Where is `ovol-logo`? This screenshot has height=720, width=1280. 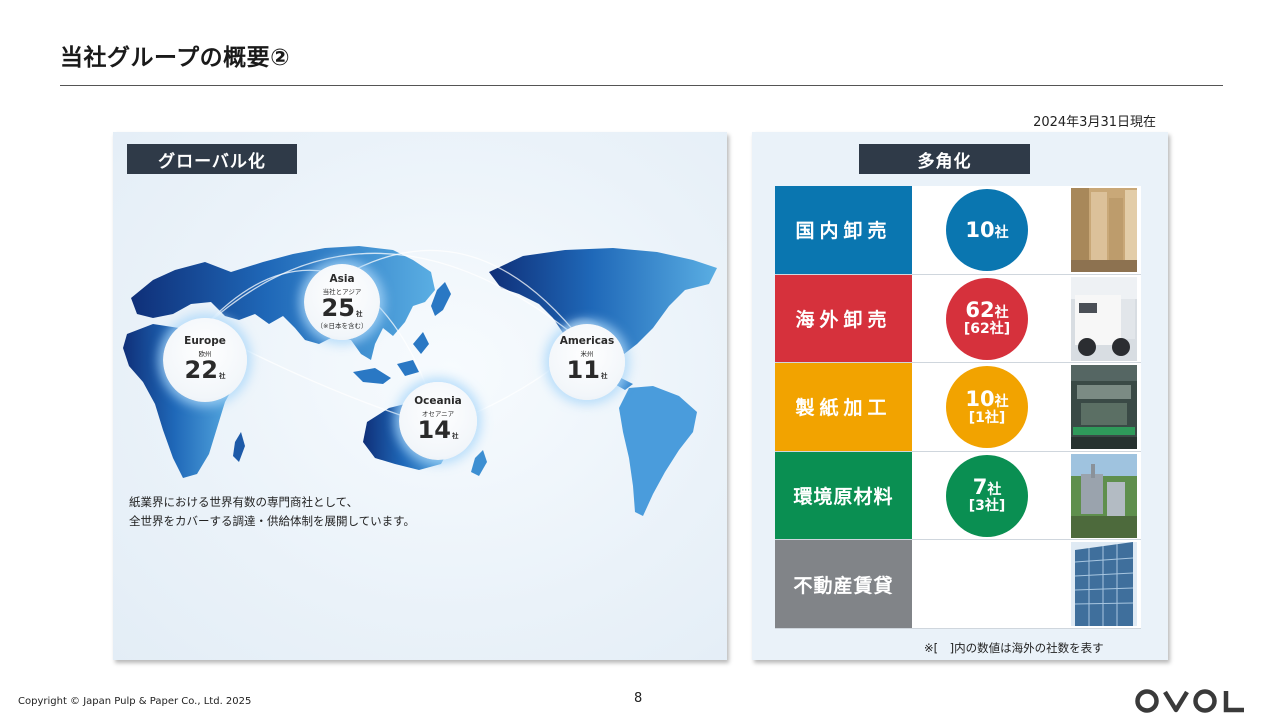
ovol-logo is located at coordinates (1190, 703).